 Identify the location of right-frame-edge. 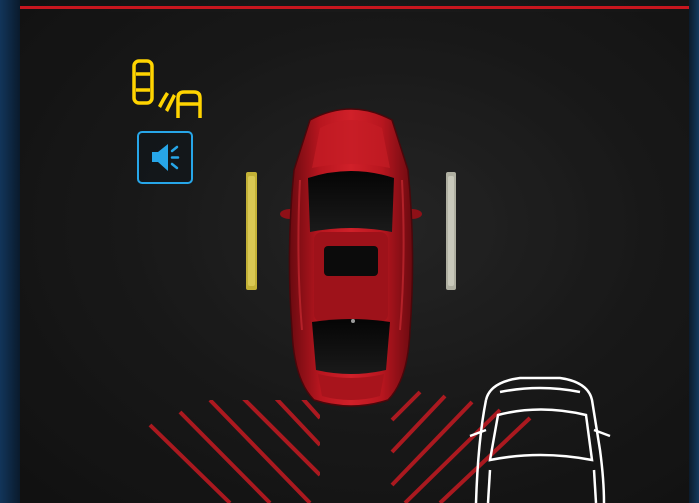
(694, 251).